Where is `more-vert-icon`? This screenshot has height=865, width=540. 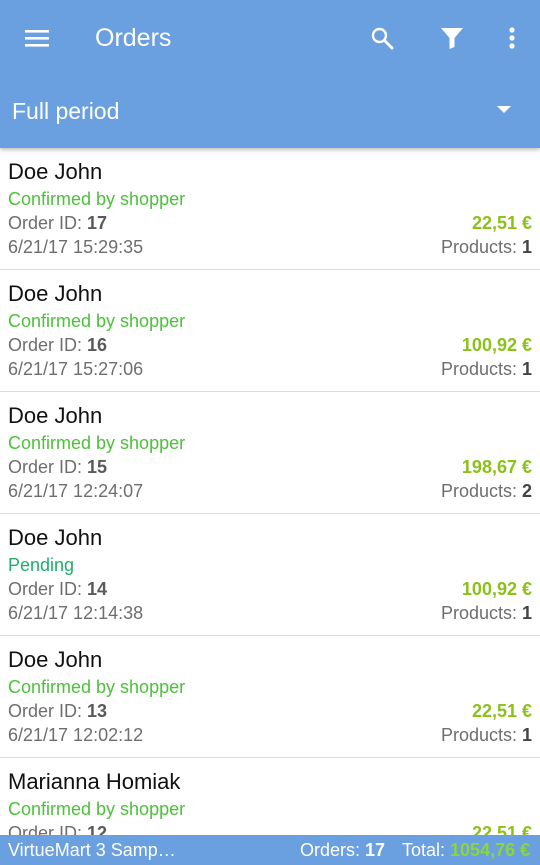
more-vert-icon is located at coordinates (512, 38).